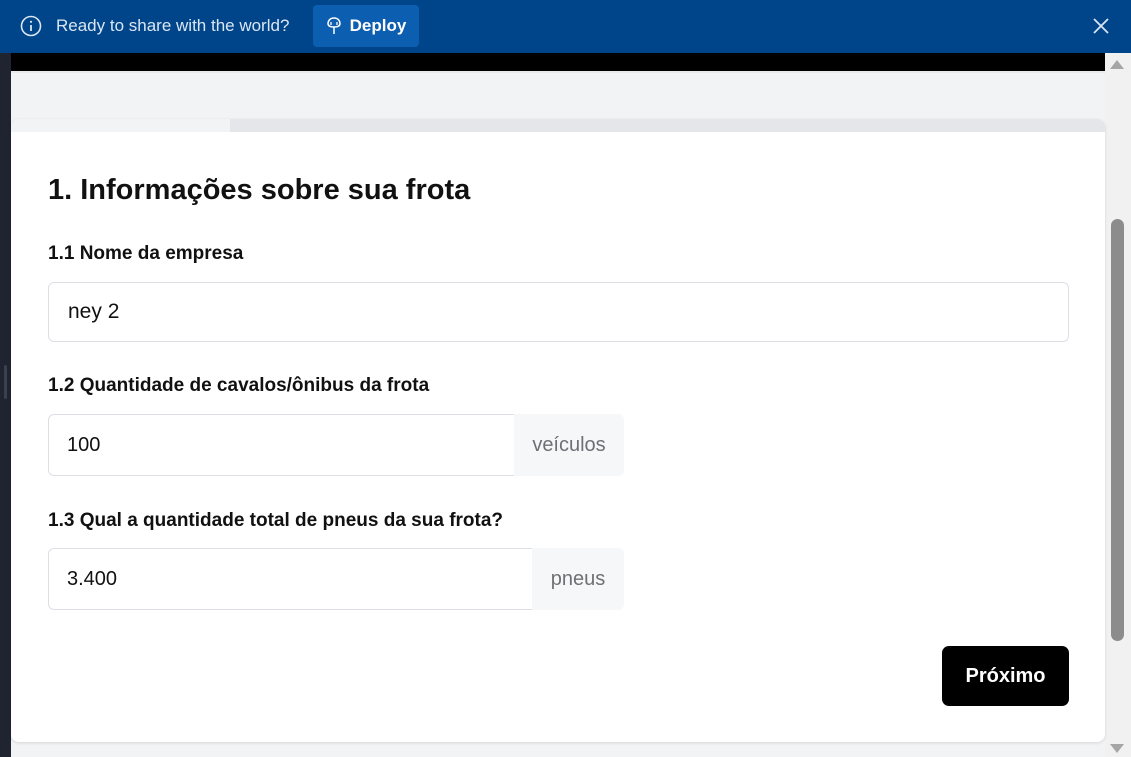 The width and height of the screenshot is (1131, 757). Describe the element at coordinates (31, 26) in the screenshot. I see `info-circle-icon` at that location.